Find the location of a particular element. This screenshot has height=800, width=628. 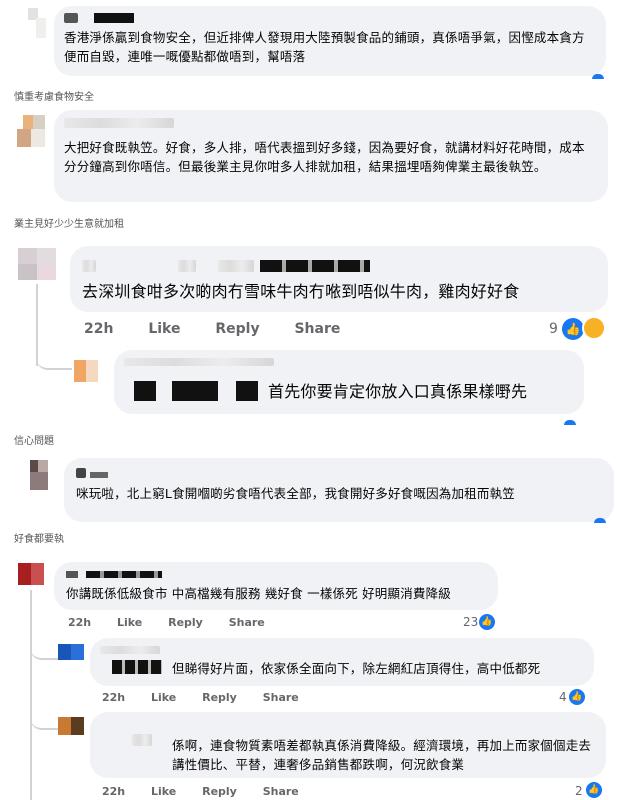

reaction-count: 9 is located at coordinates (553, 329).